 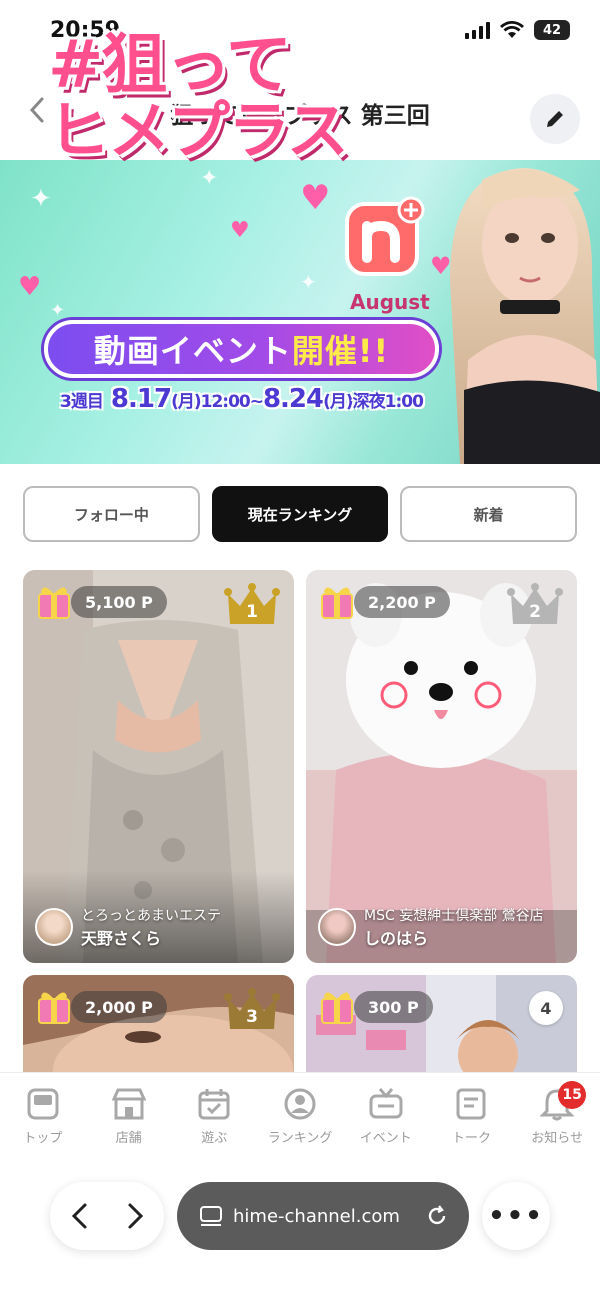 What do you see at coordinates (471, 1104) in the screenshot?
I see `chat-icon` at bounding box center [471, 1104].